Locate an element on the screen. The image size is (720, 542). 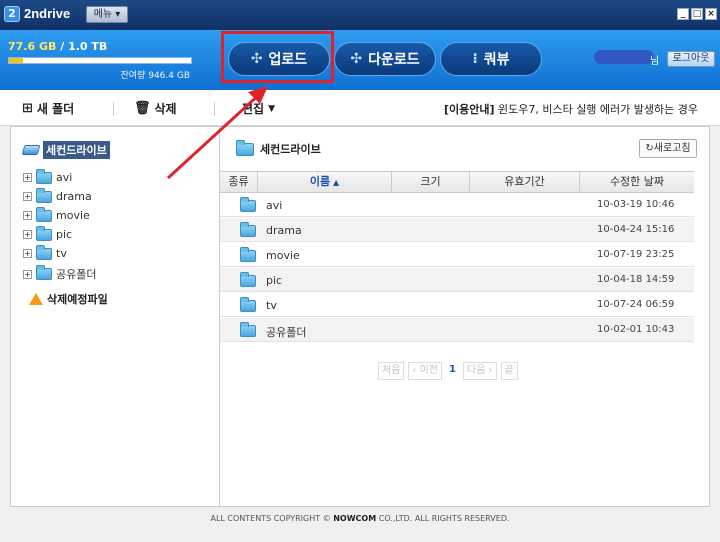
delete-label: 삭제 is located at coordinates (165, 109).